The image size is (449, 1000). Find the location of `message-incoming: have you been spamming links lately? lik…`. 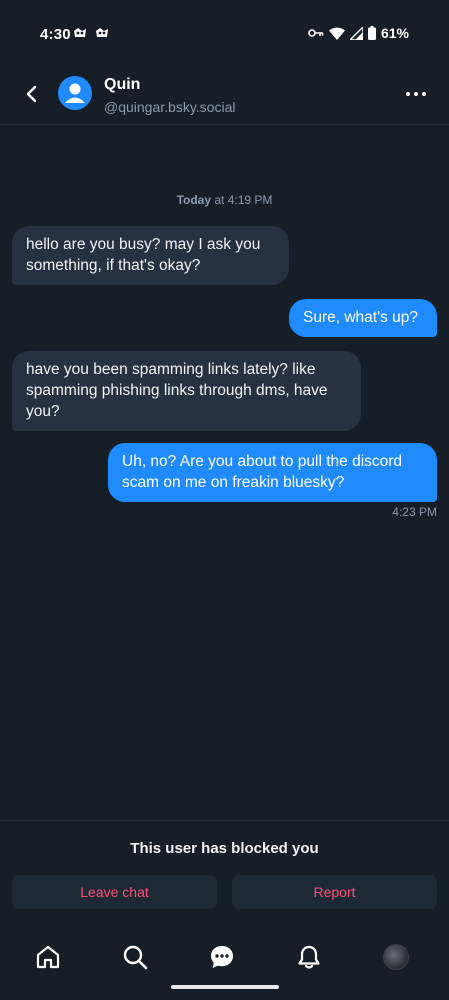

message-incoming: have you been spamming links lately? lik… is located at coordinates (186, 391).